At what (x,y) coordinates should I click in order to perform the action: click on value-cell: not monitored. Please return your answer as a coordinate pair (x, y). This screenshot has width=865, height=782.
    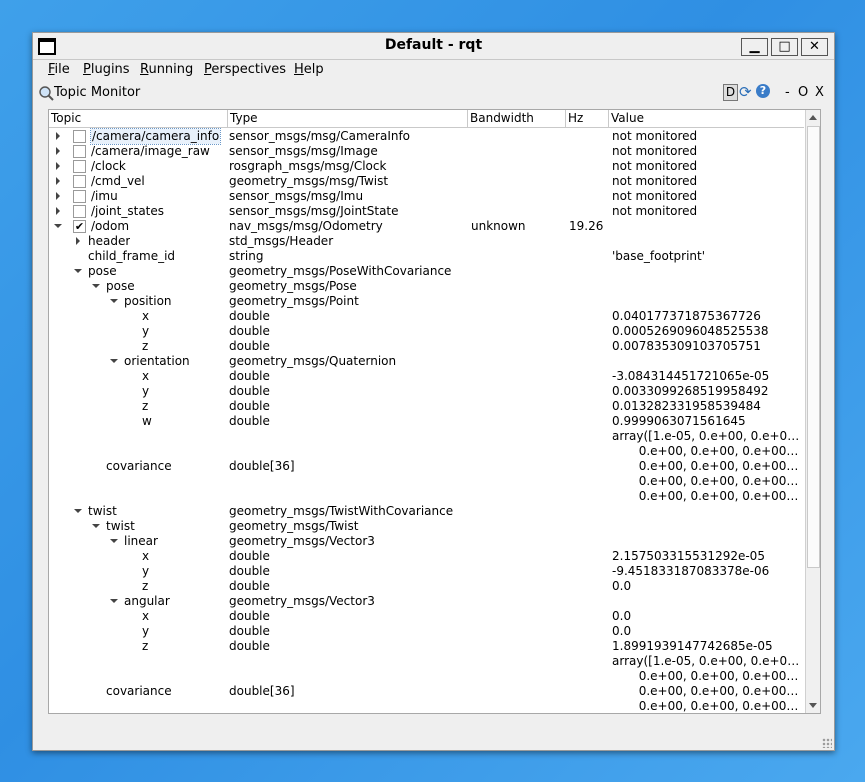
    Looking at the image, I should click on (655, 211).